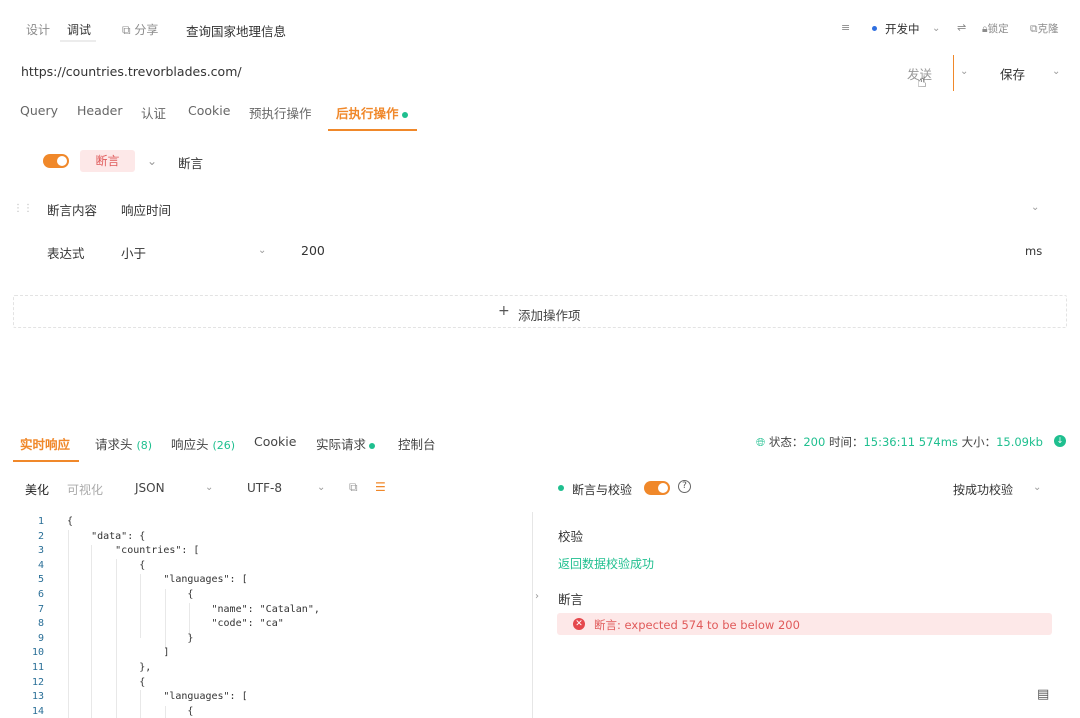 Image resolution: width=1080 pixels, height=718 pixels. What do you see at coordinates (280, 112) in the screenshot?
I see `tab-pre-script: 预执行操作` at bounding box center [280, 112].